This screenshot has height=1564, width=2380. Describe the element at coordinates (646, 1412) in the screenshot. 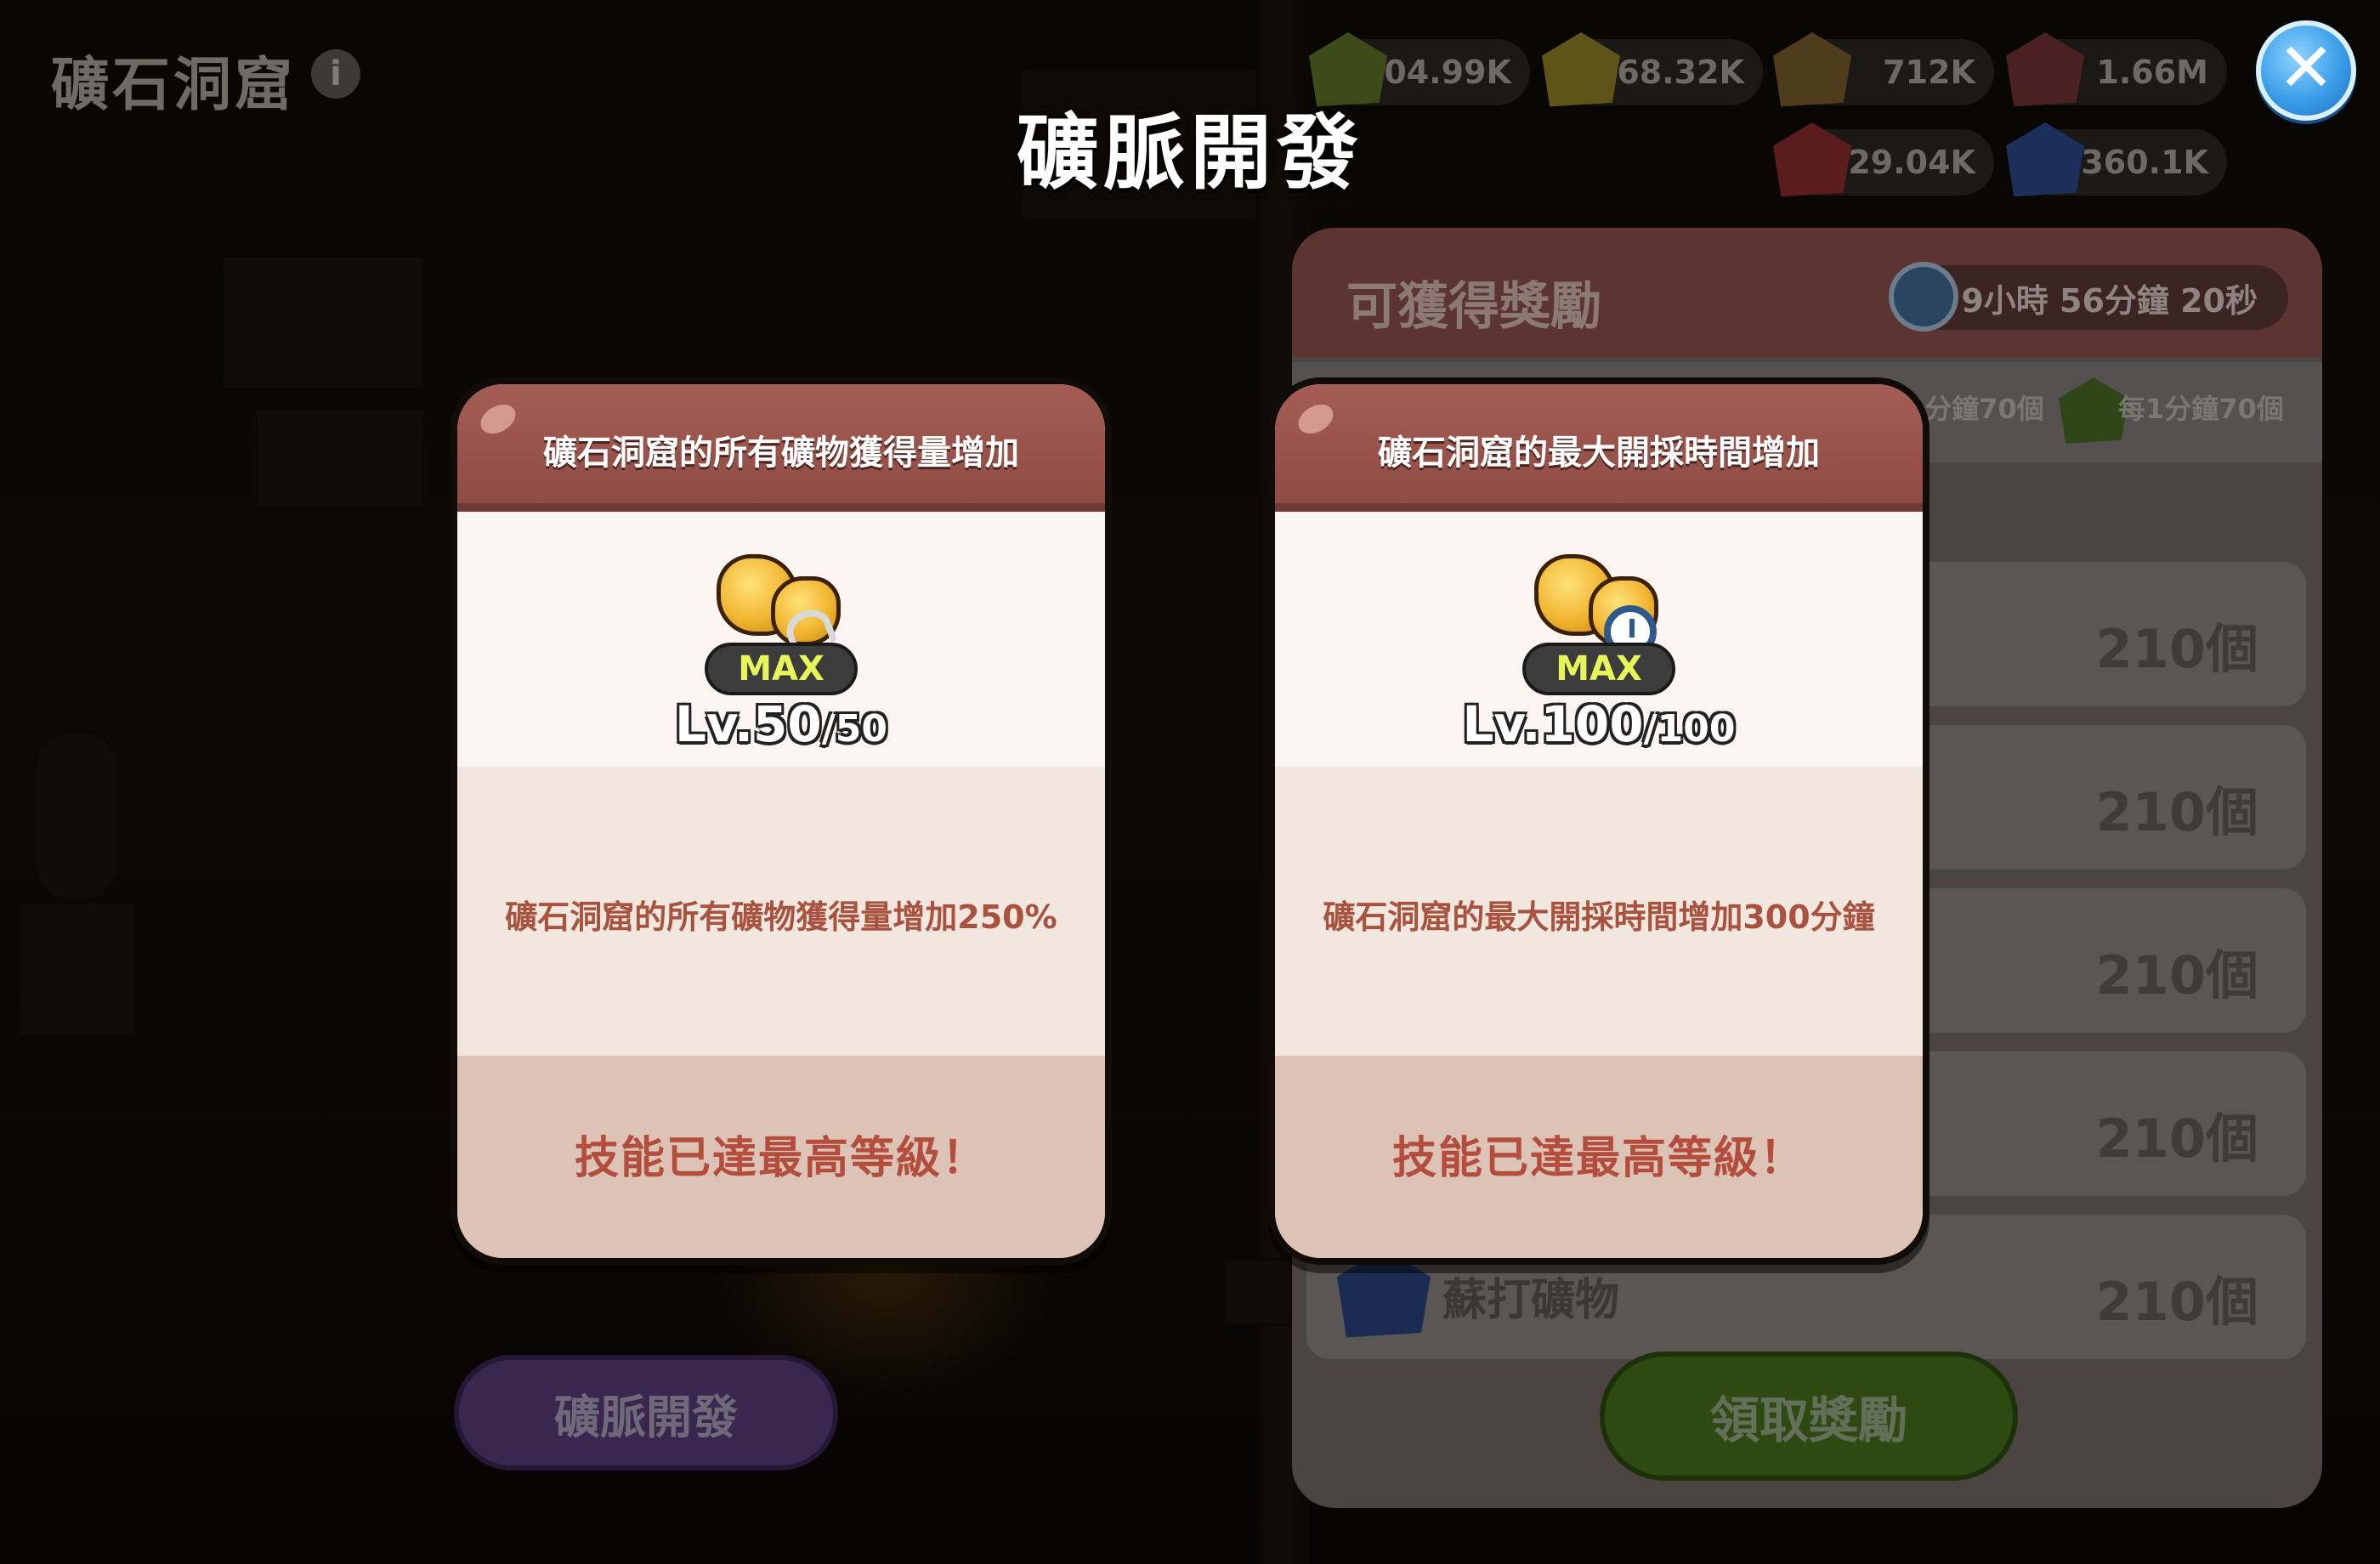

I see `vein-develop-button: 礦脈開發` at that location.